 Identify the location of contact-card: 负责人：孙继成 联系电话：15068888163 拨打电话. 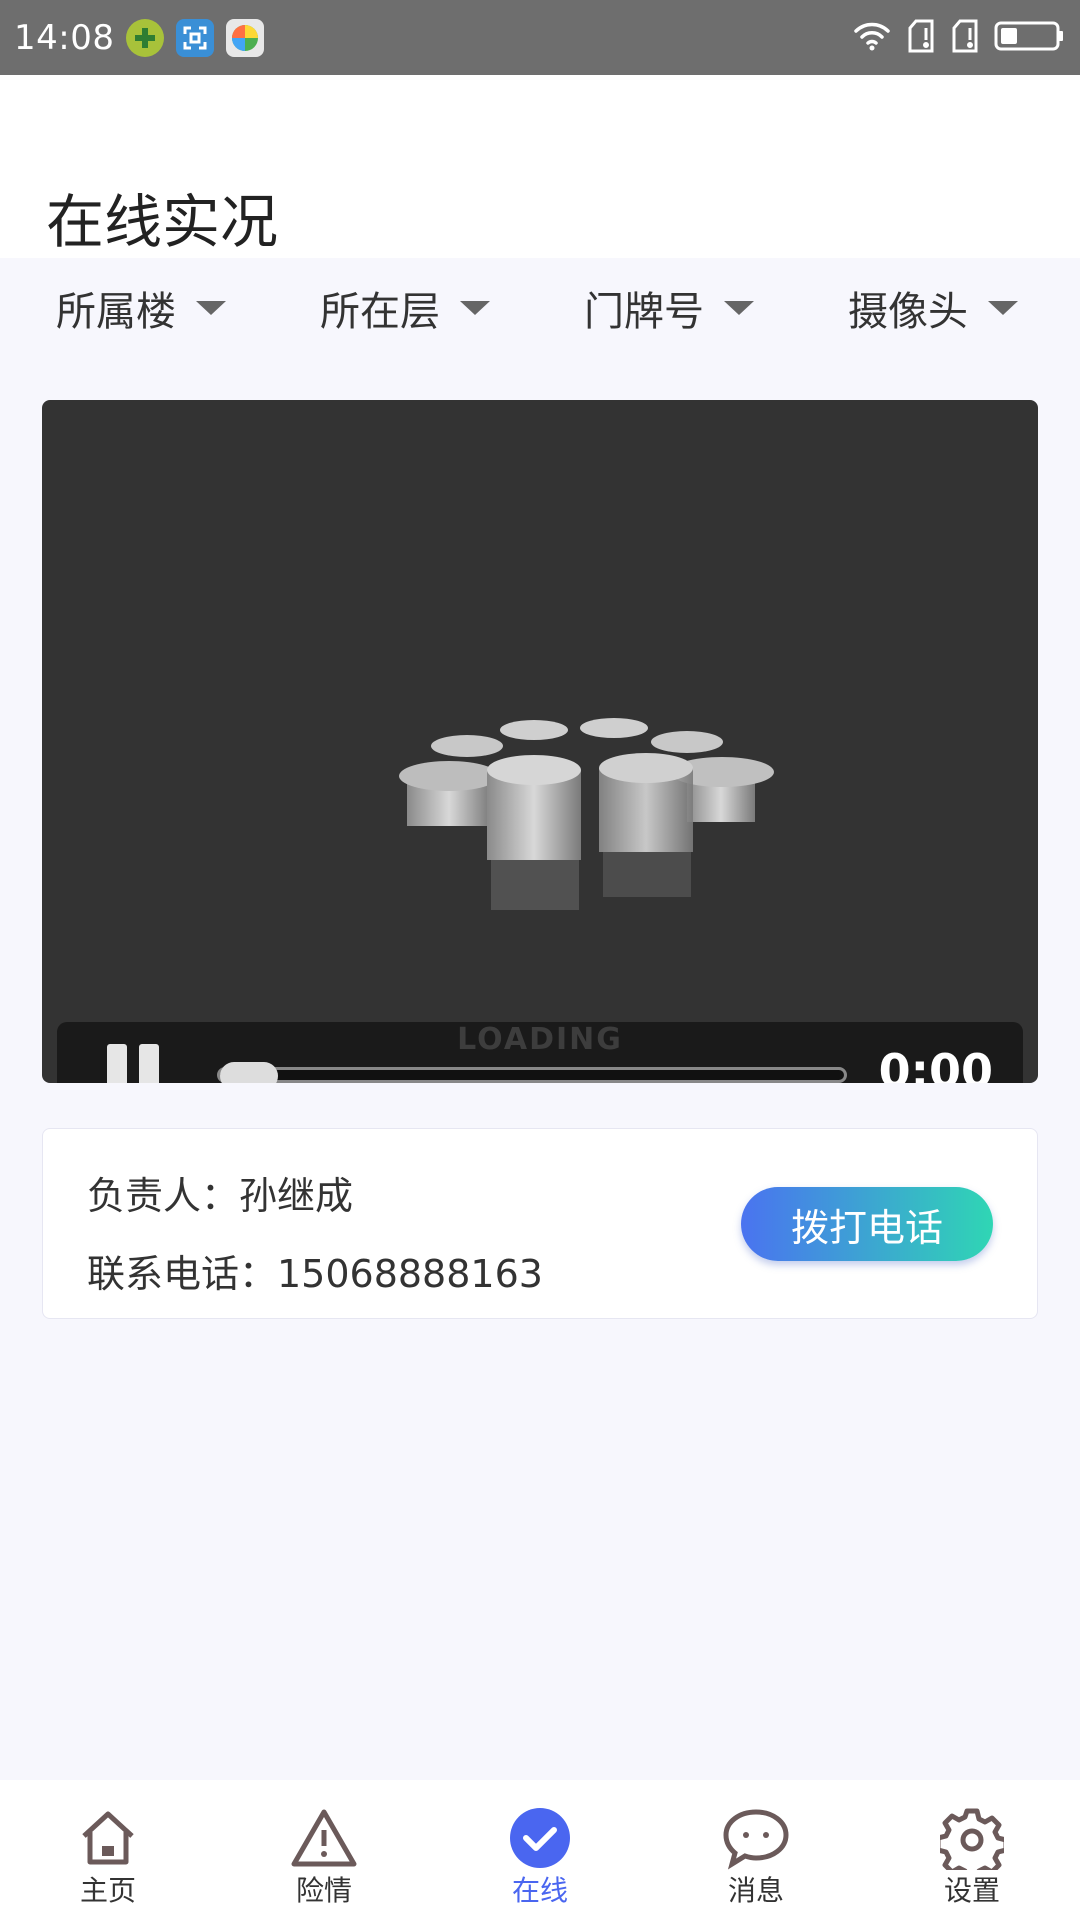
(540, 1223).